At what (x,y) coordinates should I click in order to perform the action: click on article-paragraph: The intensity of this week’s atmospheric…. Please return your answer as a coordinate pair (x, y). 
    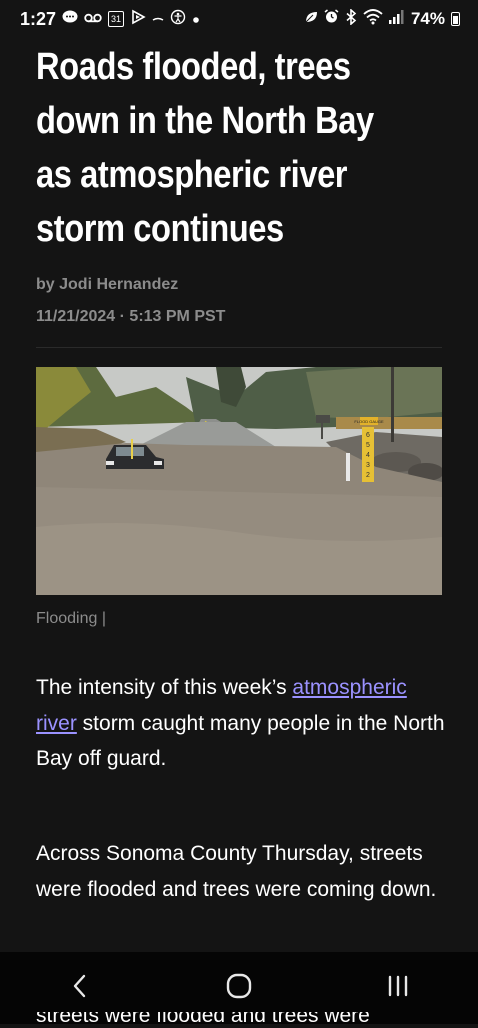
    Looking at the image, I should click on (241, 723).